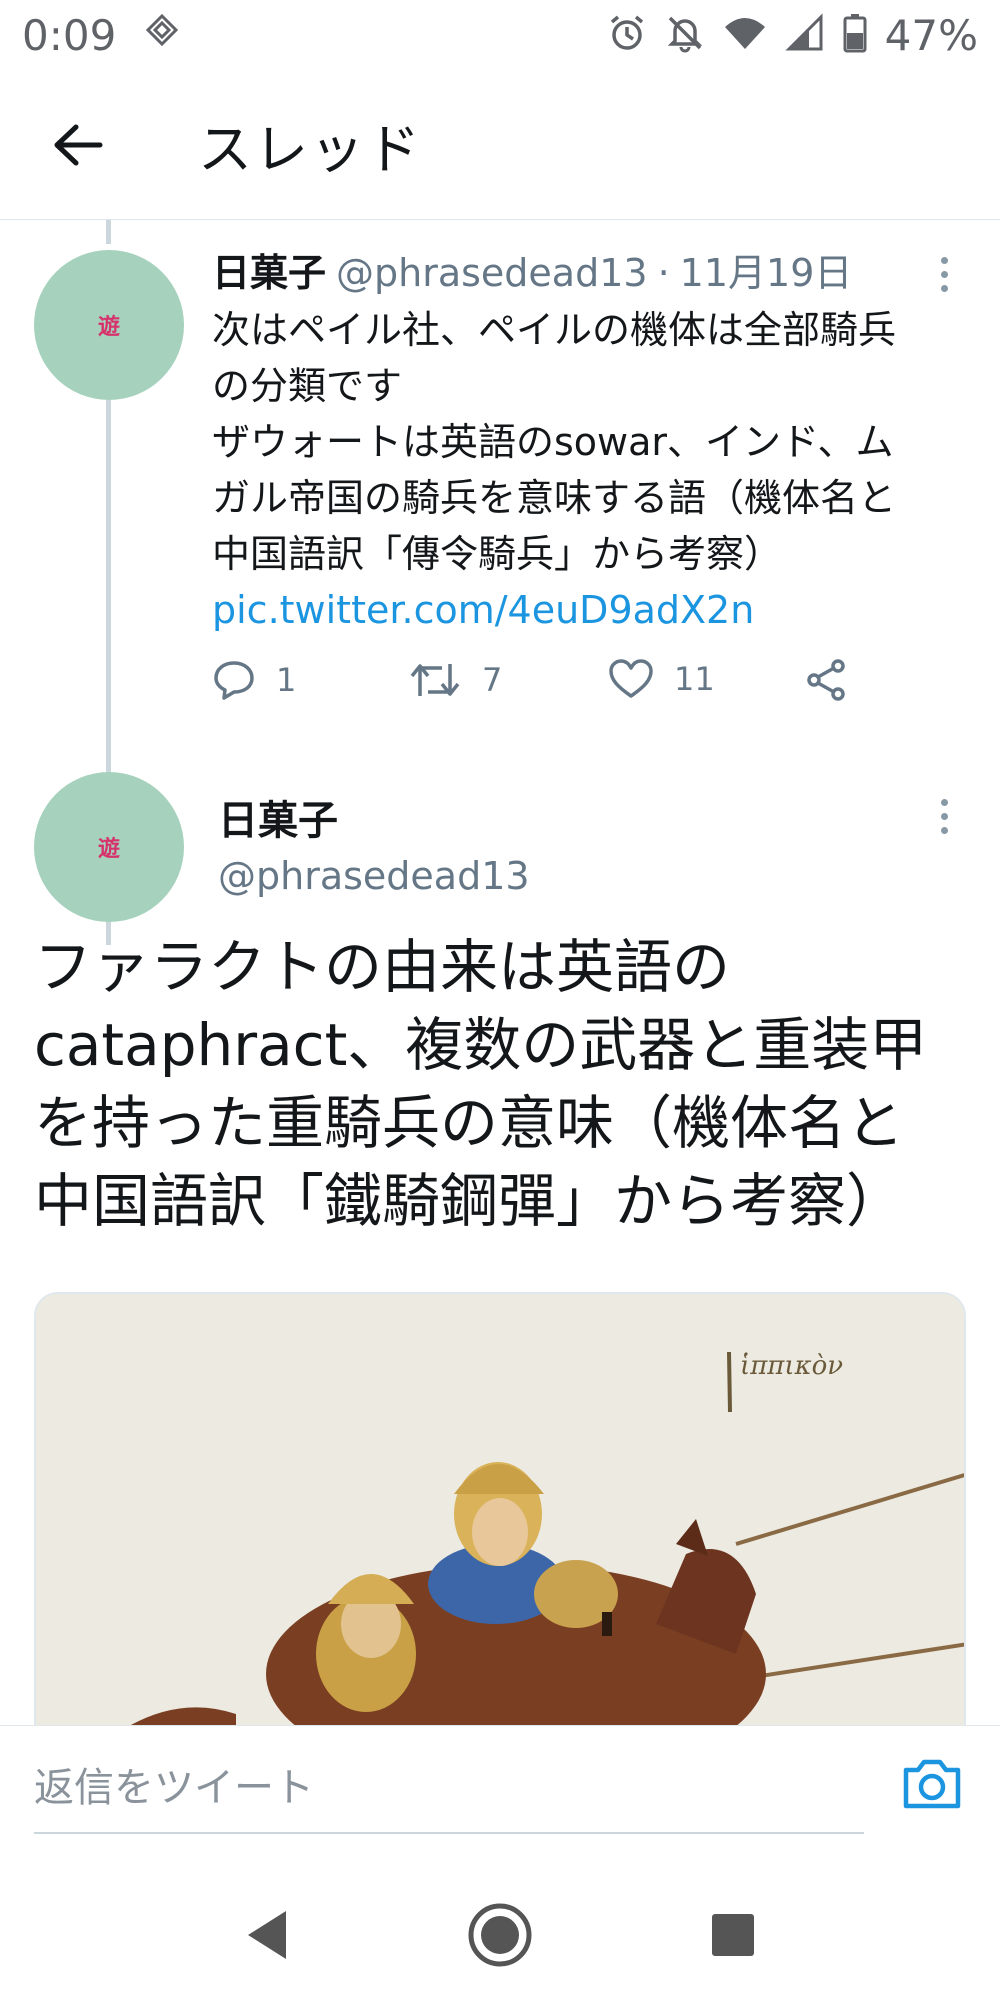  I want to click on nav-recents-button, so click(733, 1935).